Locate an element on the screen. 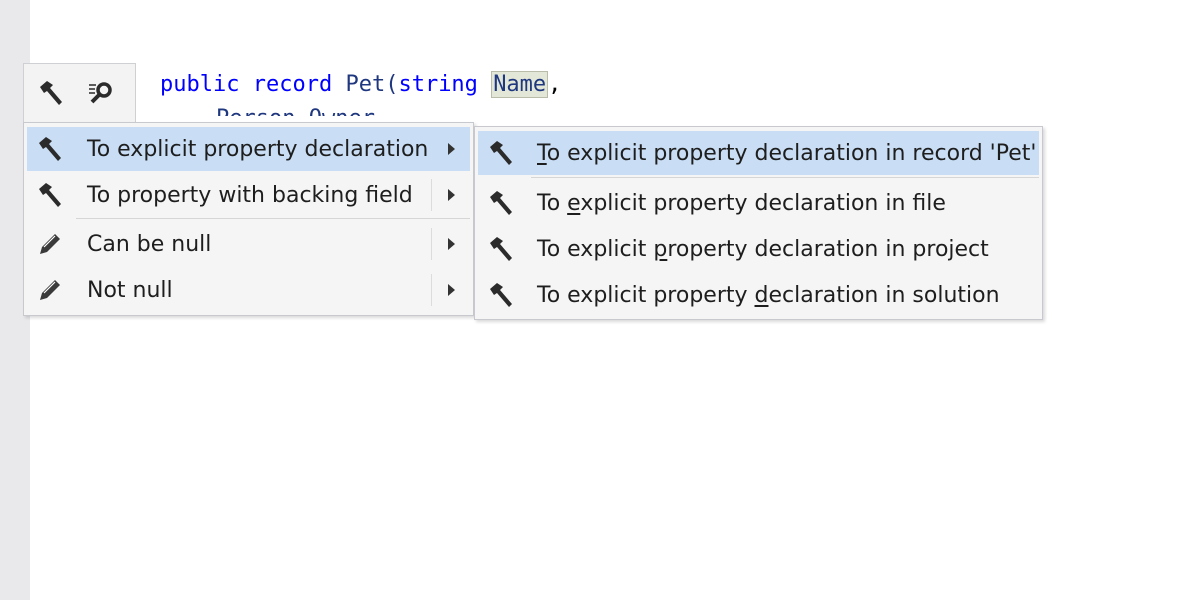 The image size is (1200, 600). keyword: string is located at coordinates (438, 84).